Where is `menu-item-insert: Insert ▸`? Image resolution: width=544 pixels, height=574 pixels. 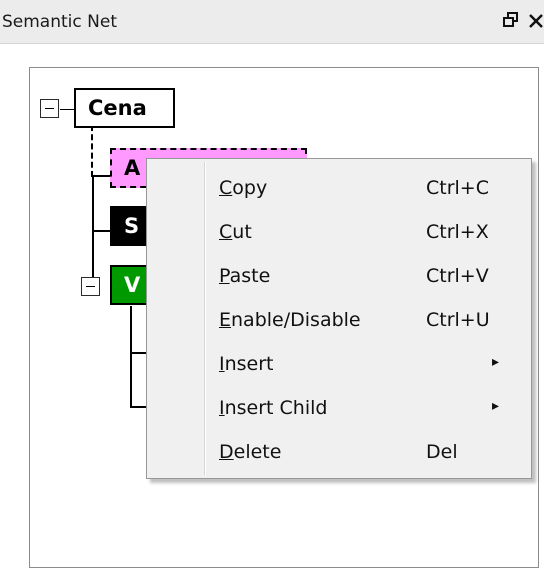
menu-item-insert: Insert ▸ is located at coordinates (339, 364).